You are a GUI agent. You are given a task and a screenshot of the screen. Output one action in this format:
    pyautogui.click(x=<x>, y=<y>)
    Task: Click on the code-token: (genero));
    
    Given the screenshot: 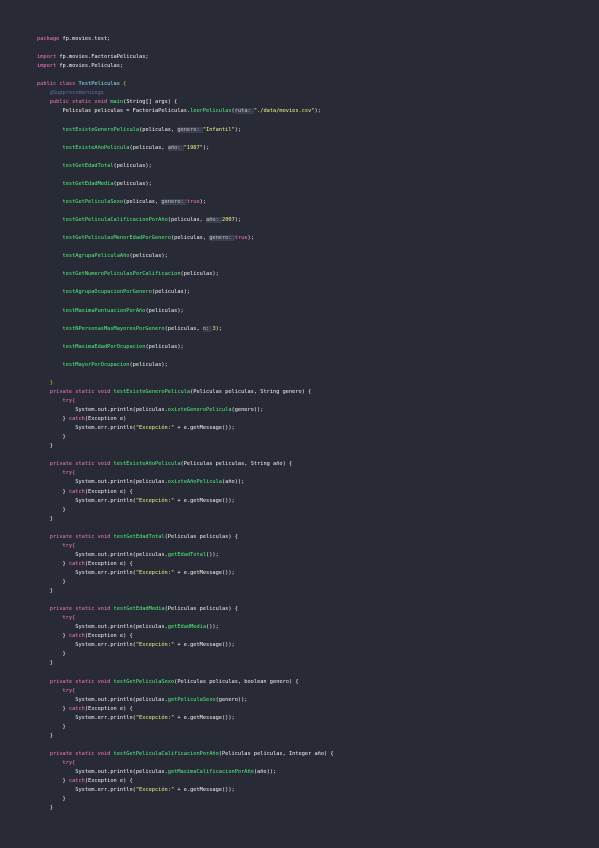 What is the action you would take?
    pyautogui.click(x=231, y=699)
    